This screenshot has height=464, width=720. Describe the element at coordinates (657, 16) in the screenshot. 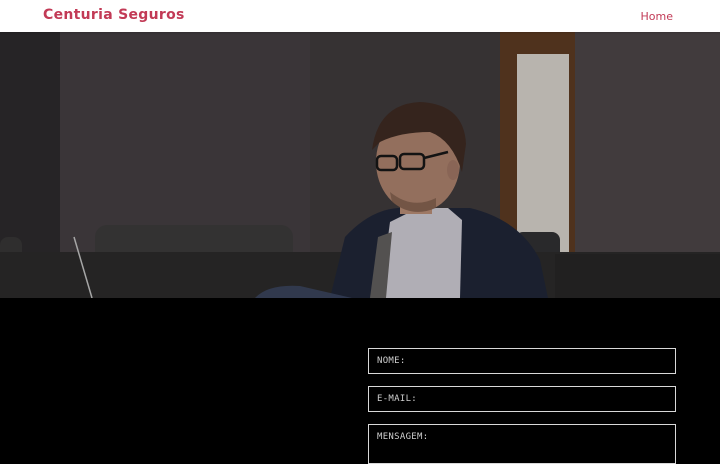

I see `nav-link-home: Home` at that location.